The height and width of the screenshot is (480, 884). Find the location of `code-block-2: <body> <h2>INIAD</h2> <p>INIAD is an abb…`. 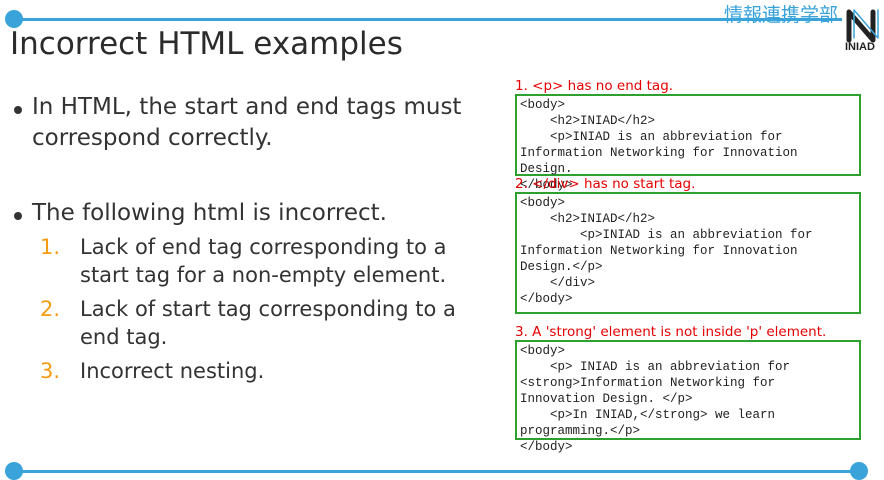

code-block-2: <body> <h2>INIAD</h2> <p>INIAD is an abb… is located at coordinates (688, 253).